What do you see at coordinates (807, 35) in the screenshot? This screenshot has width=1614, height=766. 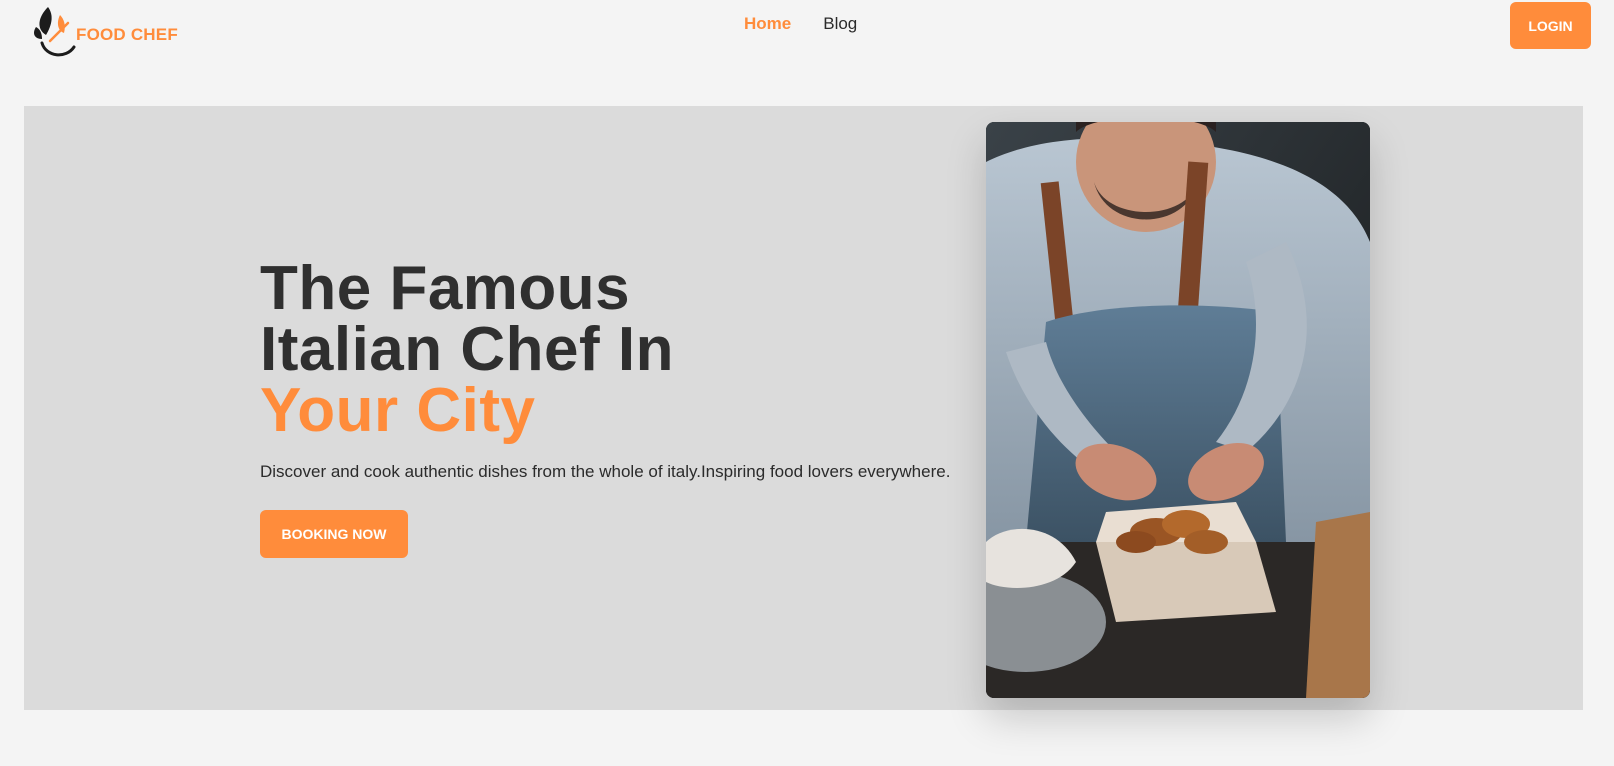 I see `site-header: FOOD CHEF Home Blog LOGIN` at bounding box center [807, 35].